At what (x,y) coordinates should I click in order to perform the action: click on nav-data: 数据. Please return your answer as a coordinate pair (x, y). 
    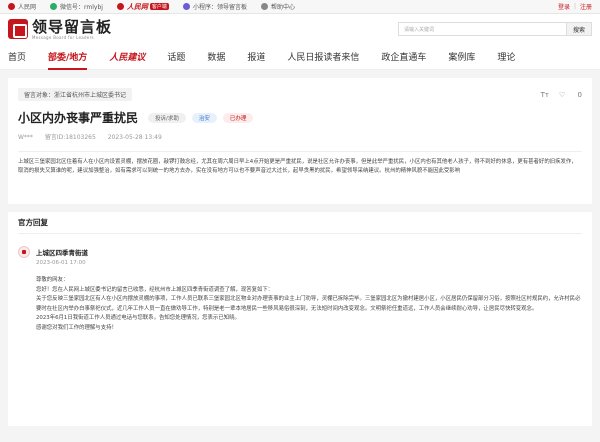
    Looking at the image, I should click on (216, 57).